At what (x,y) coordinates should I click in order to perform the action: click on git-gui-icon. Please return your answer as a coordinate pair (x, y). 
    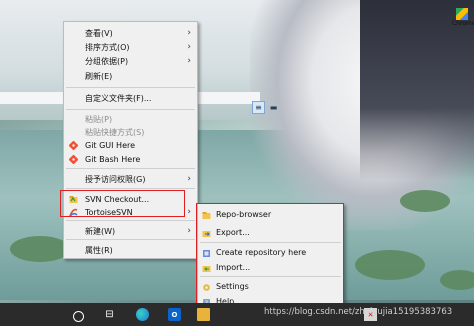
    Looking at the image, I should click on (73, 145).